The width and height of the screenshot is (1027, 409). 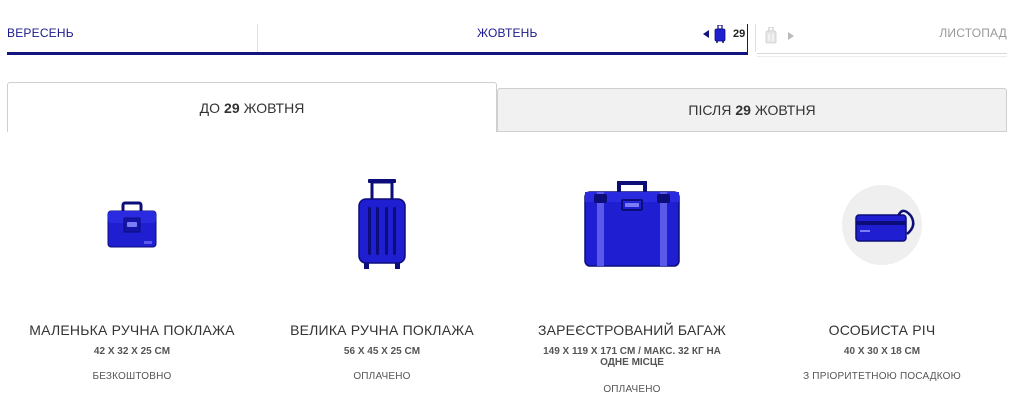 I want to click on baggage-dimensions: 40 X 30 X 18 CM, so click(x=882, y=351).